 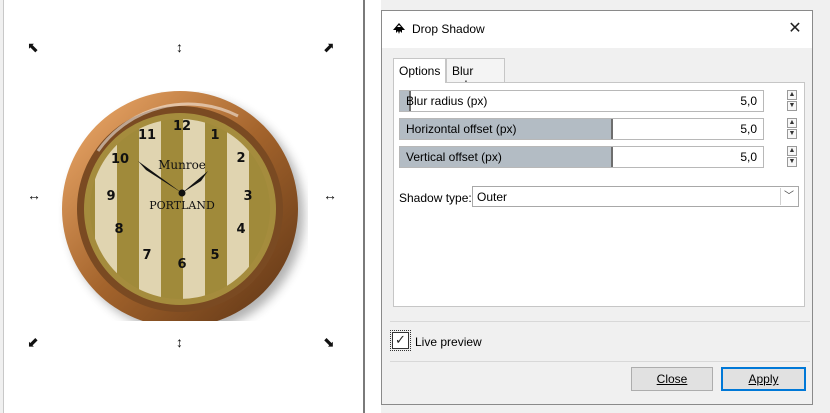 What do you see at coordinates (2, 206) in the screenshot?
I see `canvas-ruler-strip` at bounding box center [2, 206].